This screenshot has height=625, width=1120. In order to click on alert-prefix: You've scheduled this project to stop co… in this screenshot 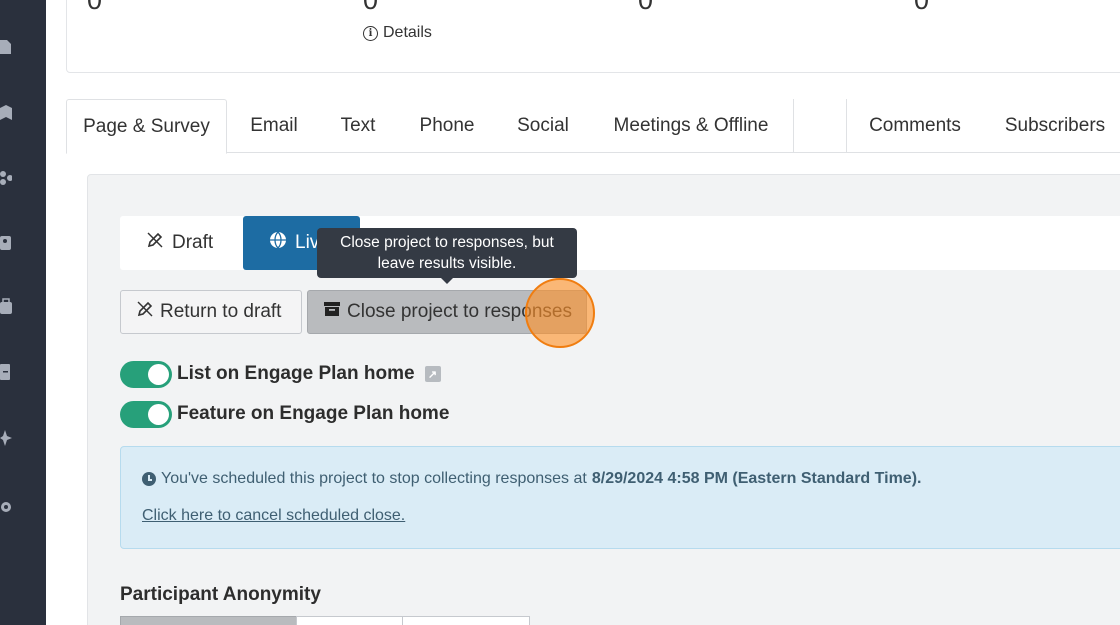, I will do `click(374, 478)`.